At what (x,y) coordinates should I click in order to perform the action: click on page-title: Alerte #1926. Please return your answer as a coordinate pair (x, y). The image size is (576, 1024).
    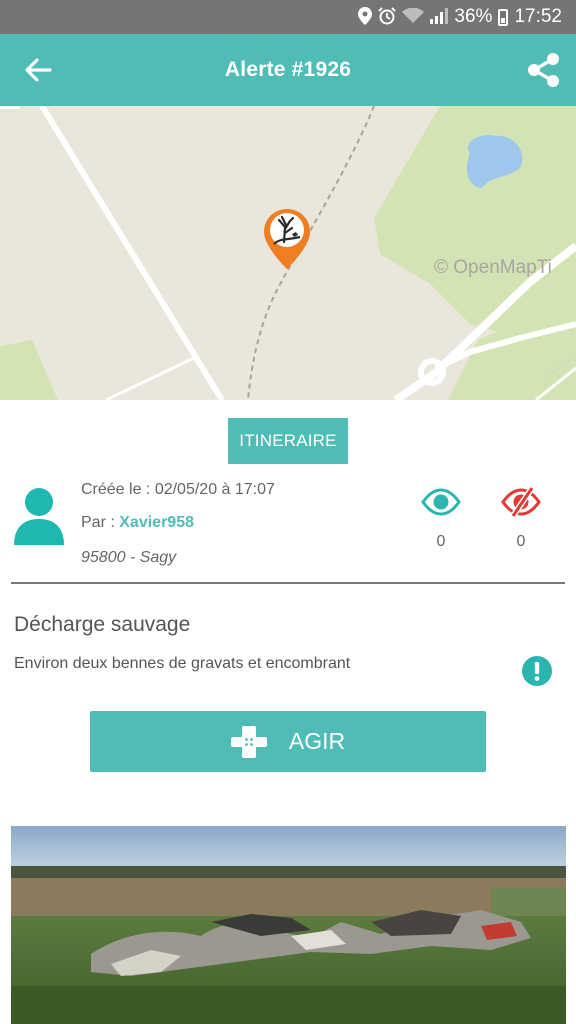
    Looking at the image, I should click on (288, 69).